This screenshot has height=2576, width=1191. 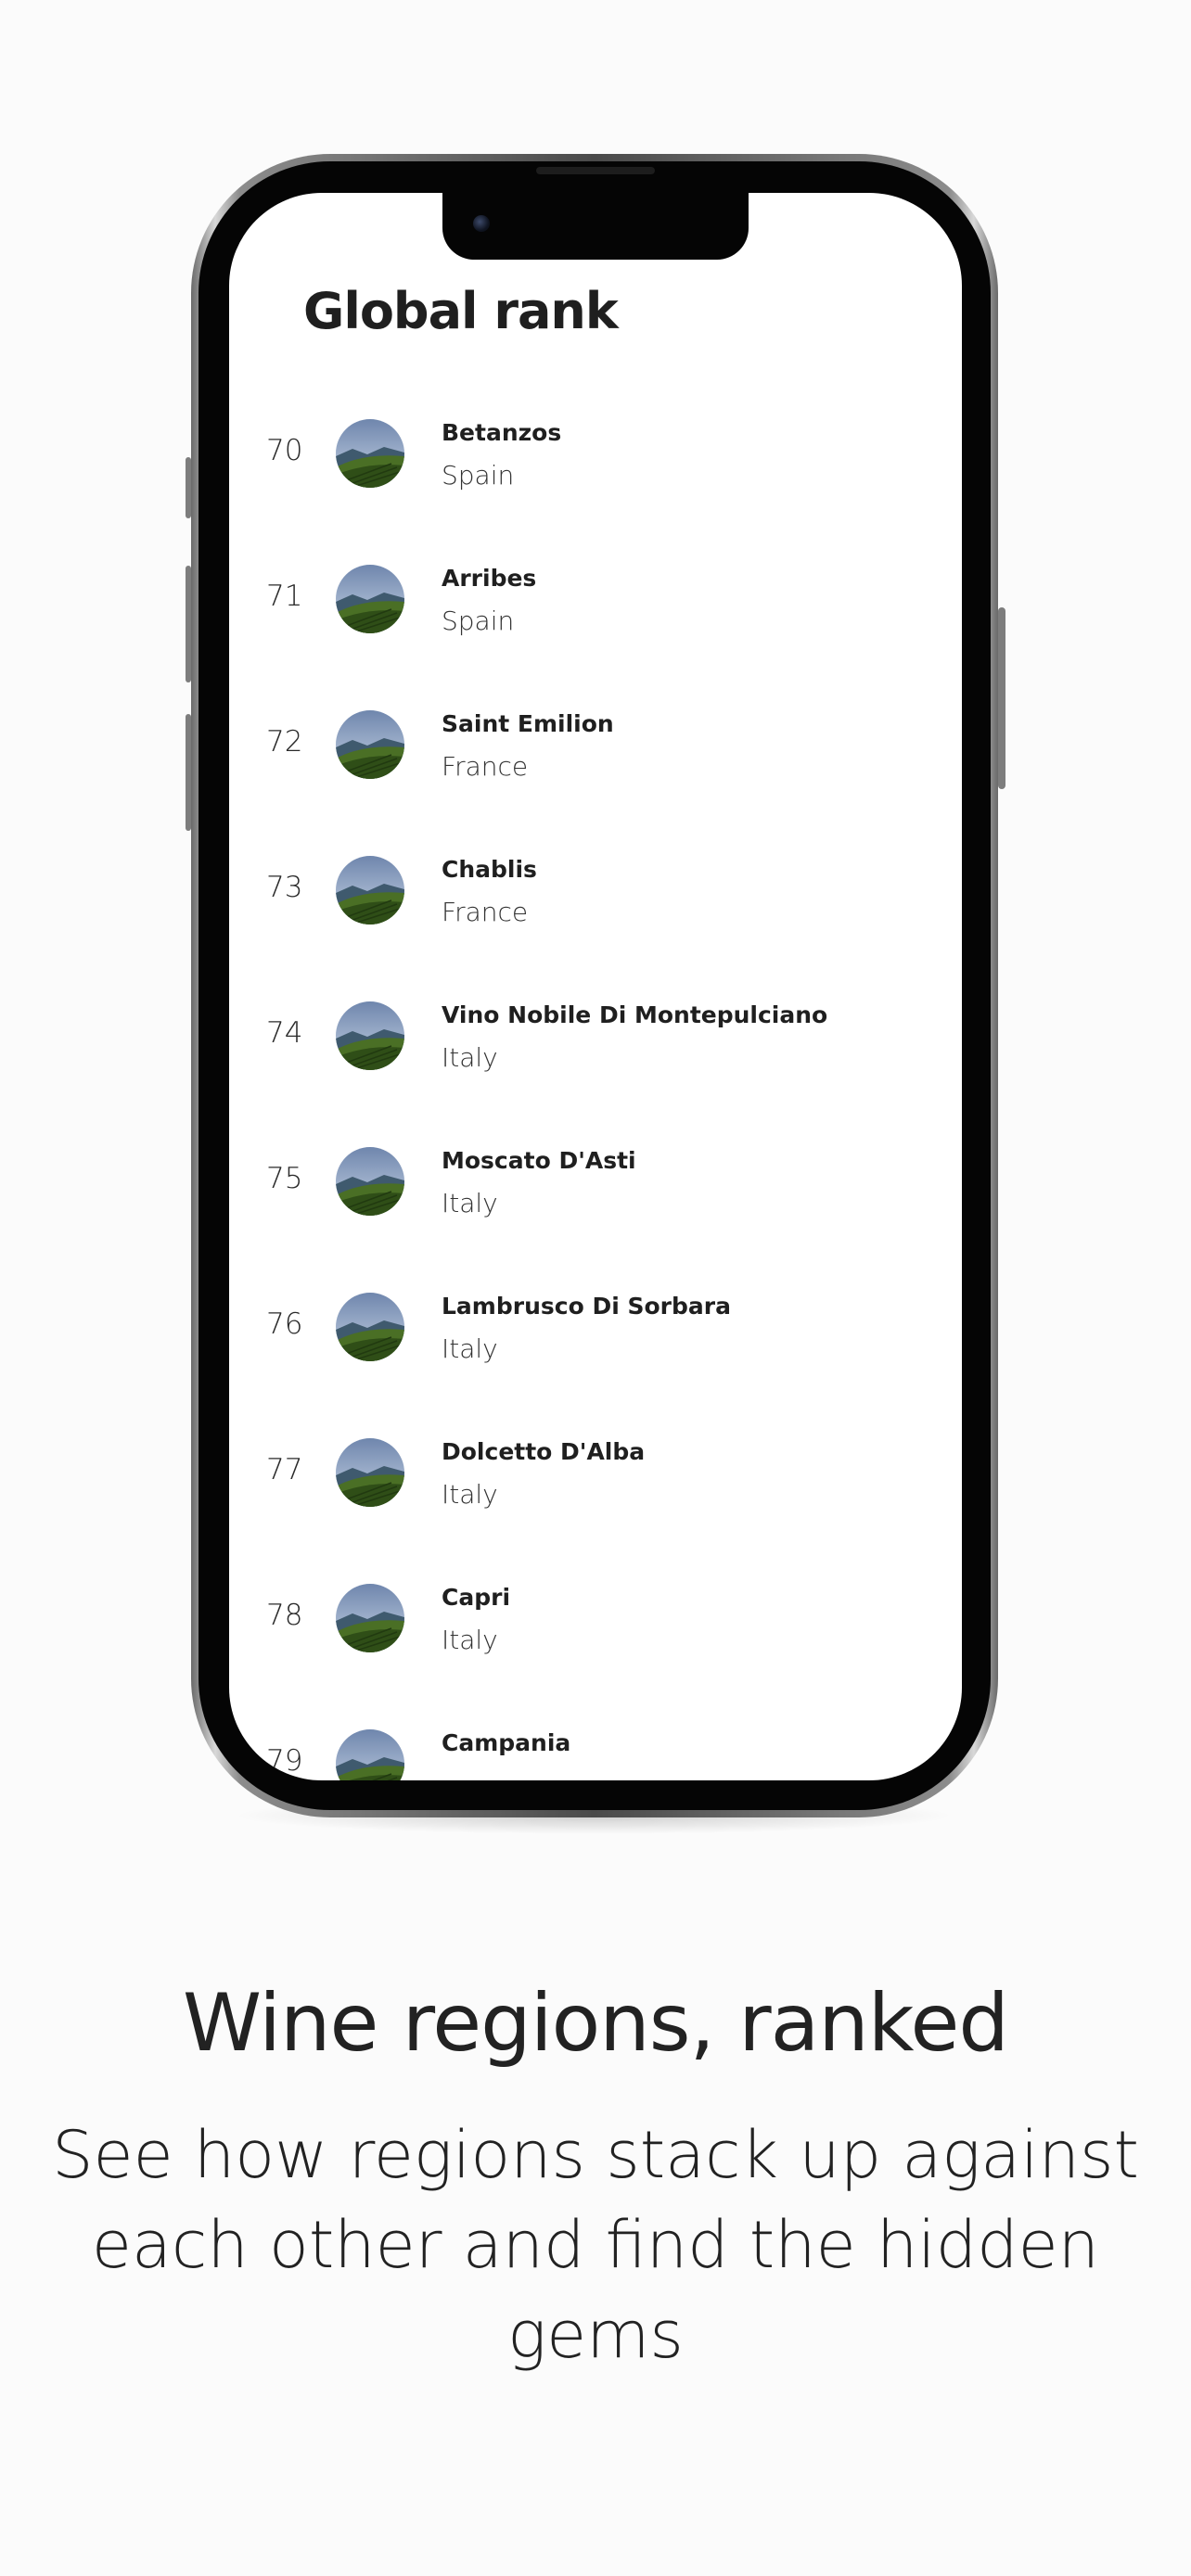 What do you see at coordinates (595, 609) in the screenshot?
I see `list-item: 71 Arribes Spain` at bounding box center [595, 609].